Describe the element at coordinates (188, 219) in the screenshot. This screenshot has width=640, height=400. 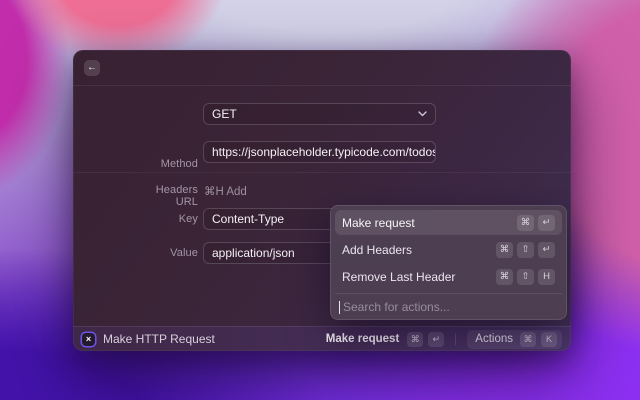
I see `key-label: Key` at that location.